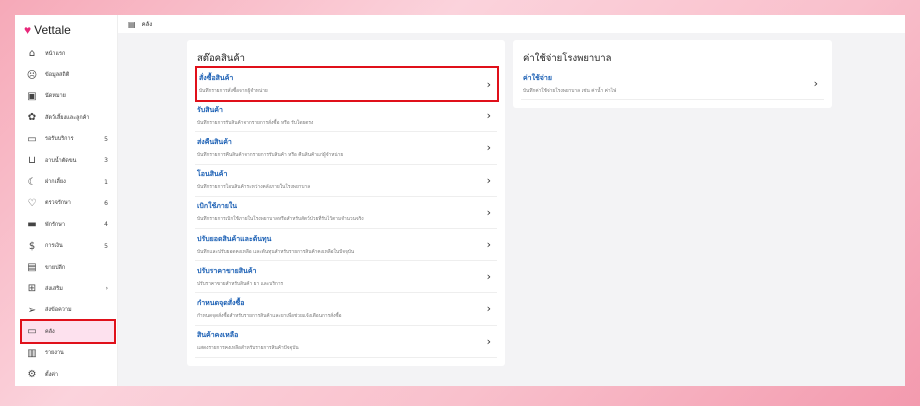 The width and height of the screenshot is (920, 406). I want to click on stethoscope-icon: ♡, so click(32, 203).